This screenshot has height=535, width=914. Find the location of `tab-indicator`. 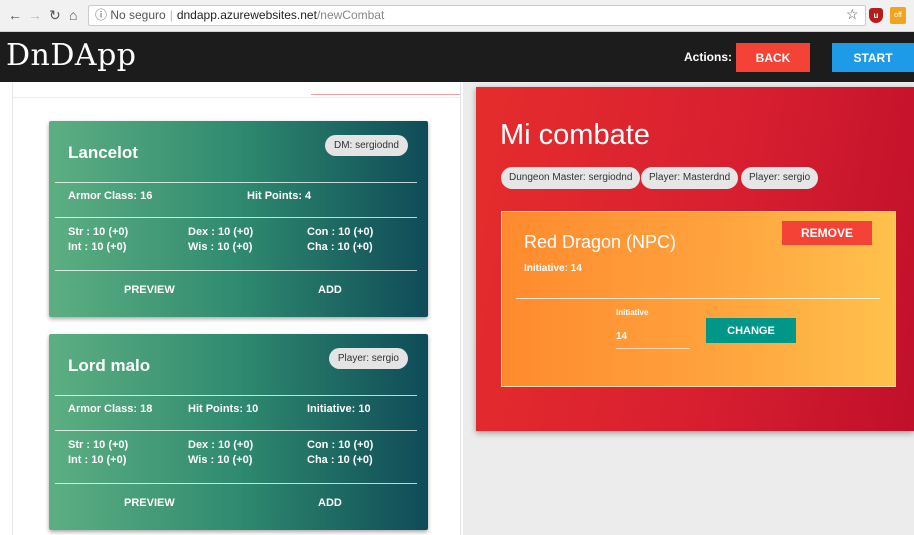

tab-indicator is located at coordinates (385, 94).